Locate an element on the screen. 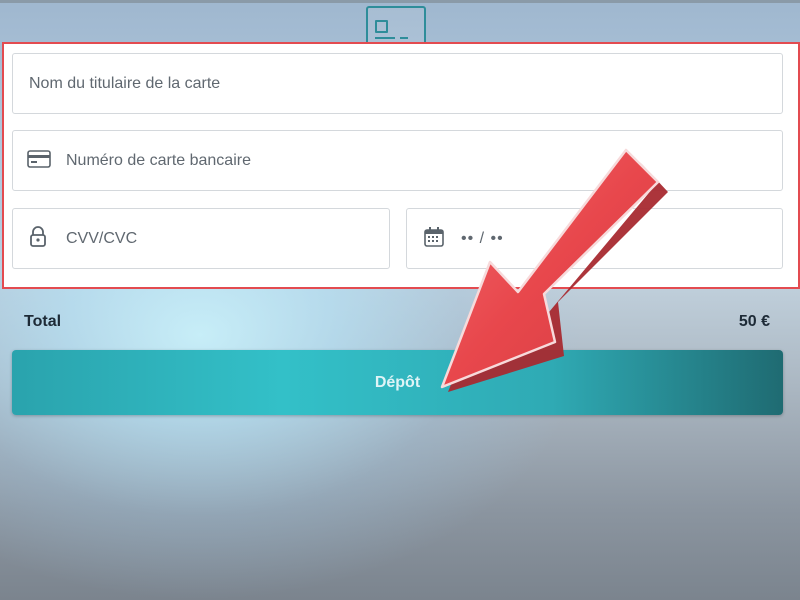 The width and height of the screenshot is (800, 600). total-amount: 50 € is located at coordinates (754, 321).